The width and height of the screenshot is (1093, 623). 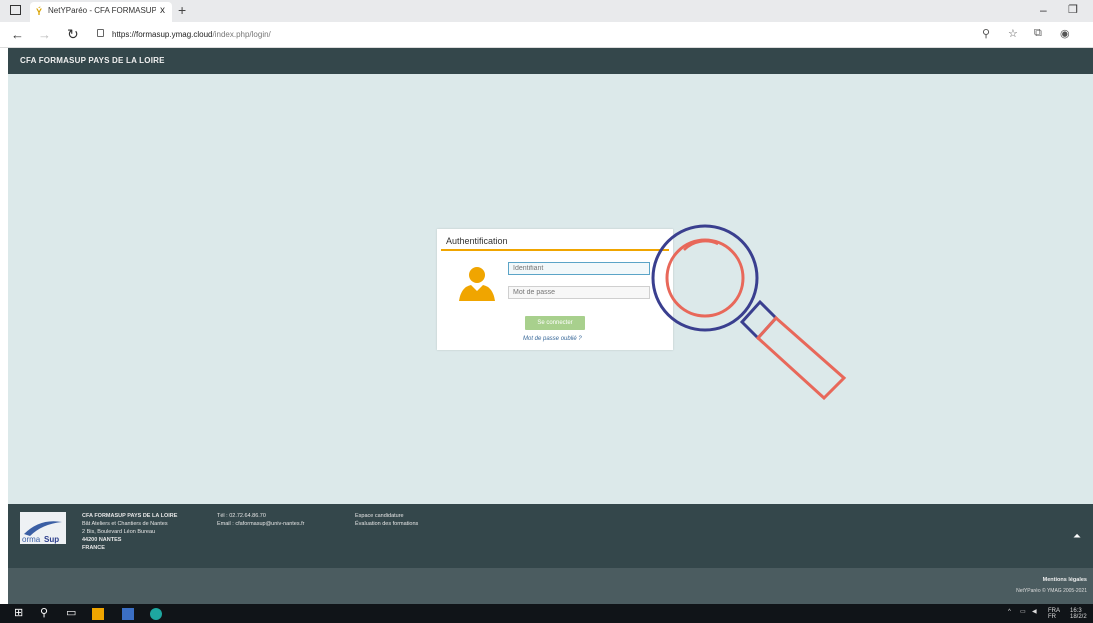 I want to click on network-icon: ▭, so click(x=1023, y=612).